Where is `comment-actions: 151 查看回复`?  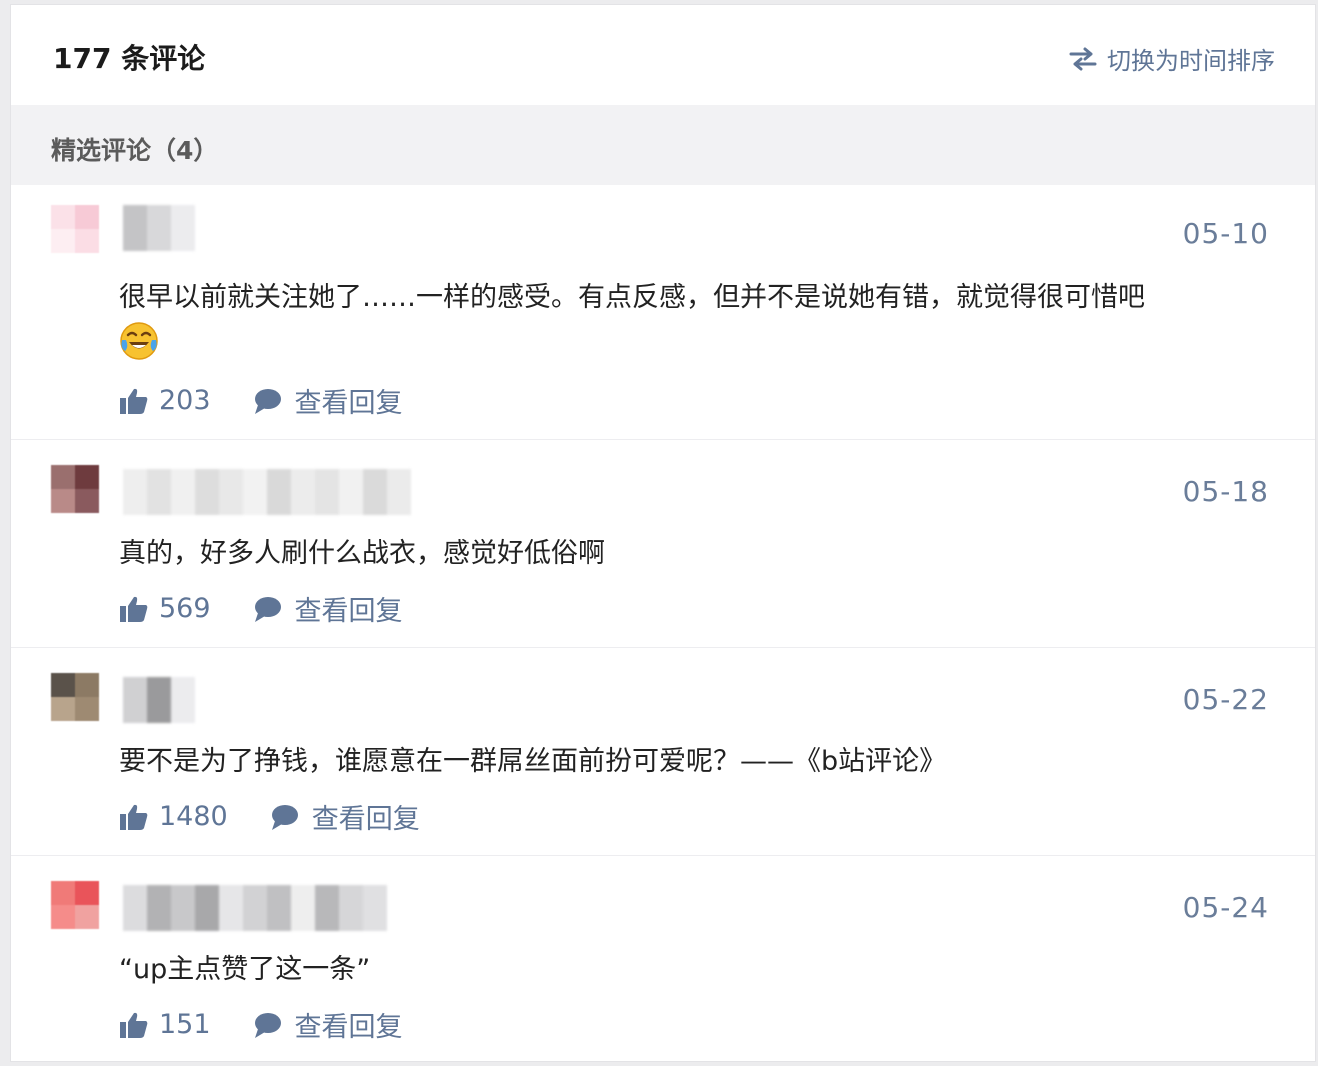 comment-actions: 151 查看回复 is located at coordinates (261, 1024).